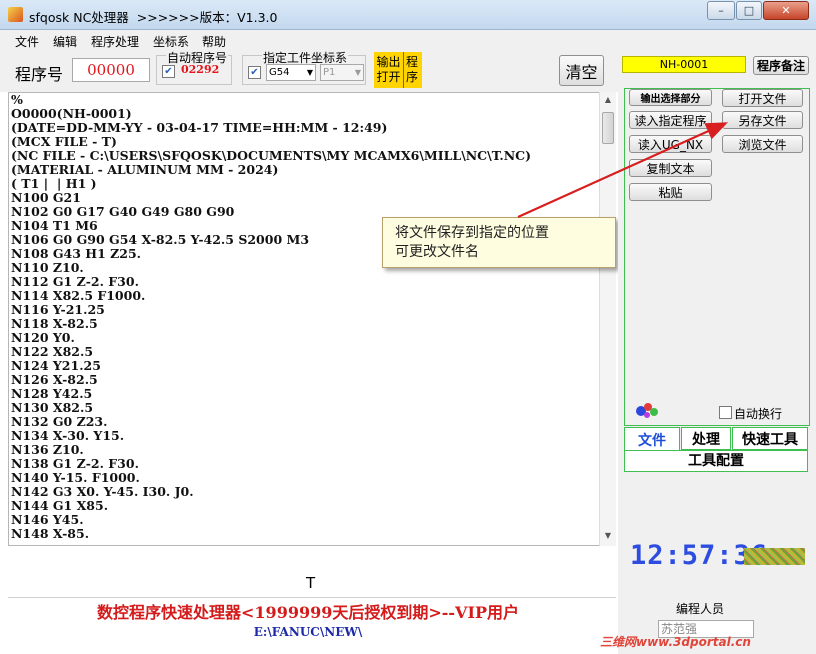  What do you see at coordinates (306, 492) in the screenshot?
I see `code-line: N142 G3 X0. Y-45. I30. J0.` at bounding box center [306, 492].